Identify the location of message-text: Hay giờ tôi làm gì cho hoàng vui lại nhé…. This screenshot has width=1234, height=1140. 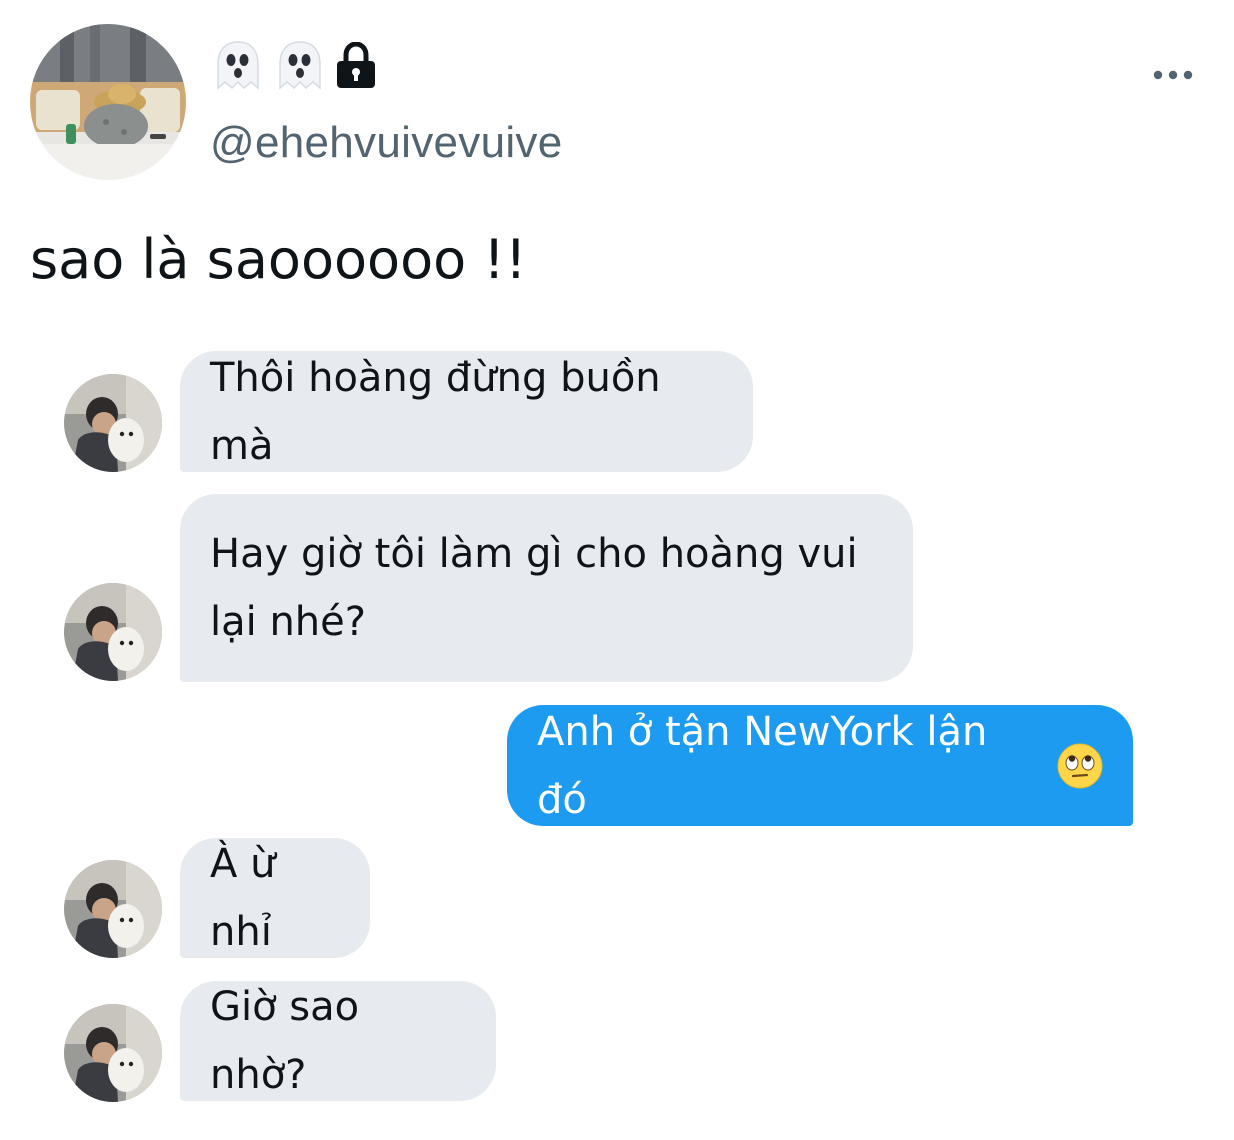
(534, 588).